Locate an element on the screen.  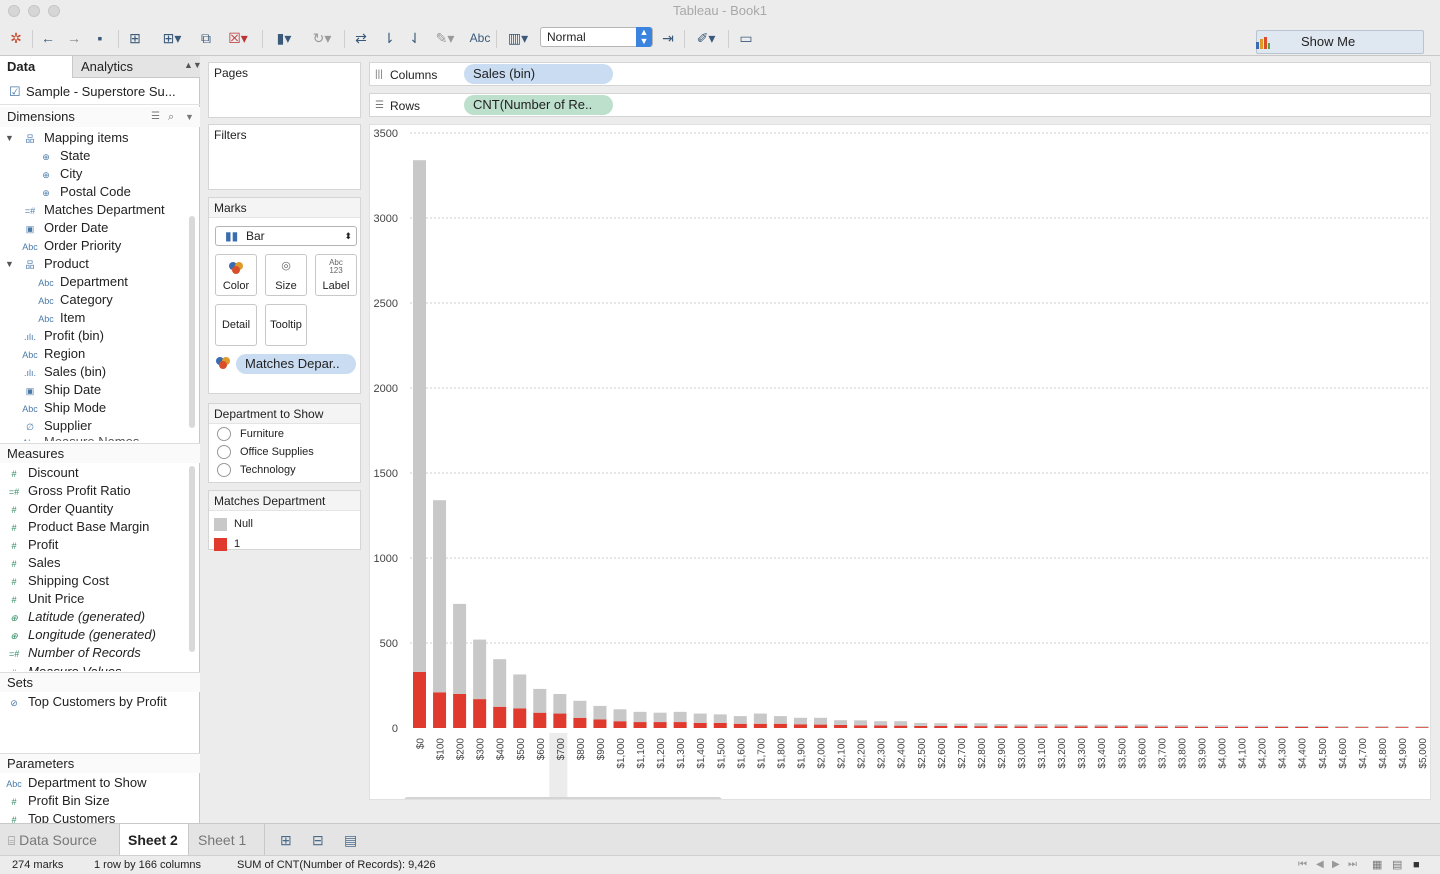
filters-card: Filters is located at coordinates (284, 157).